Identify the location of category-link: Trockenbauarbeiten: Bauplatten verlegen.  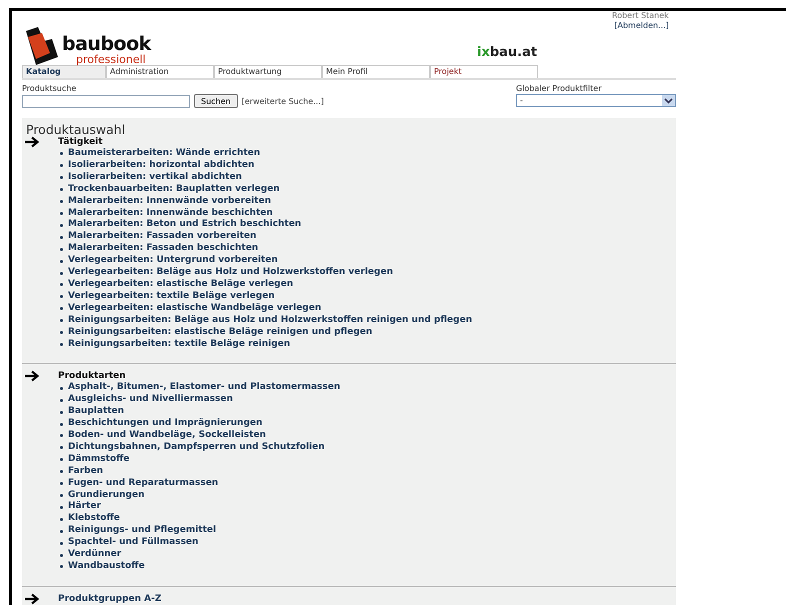
(174, 190).